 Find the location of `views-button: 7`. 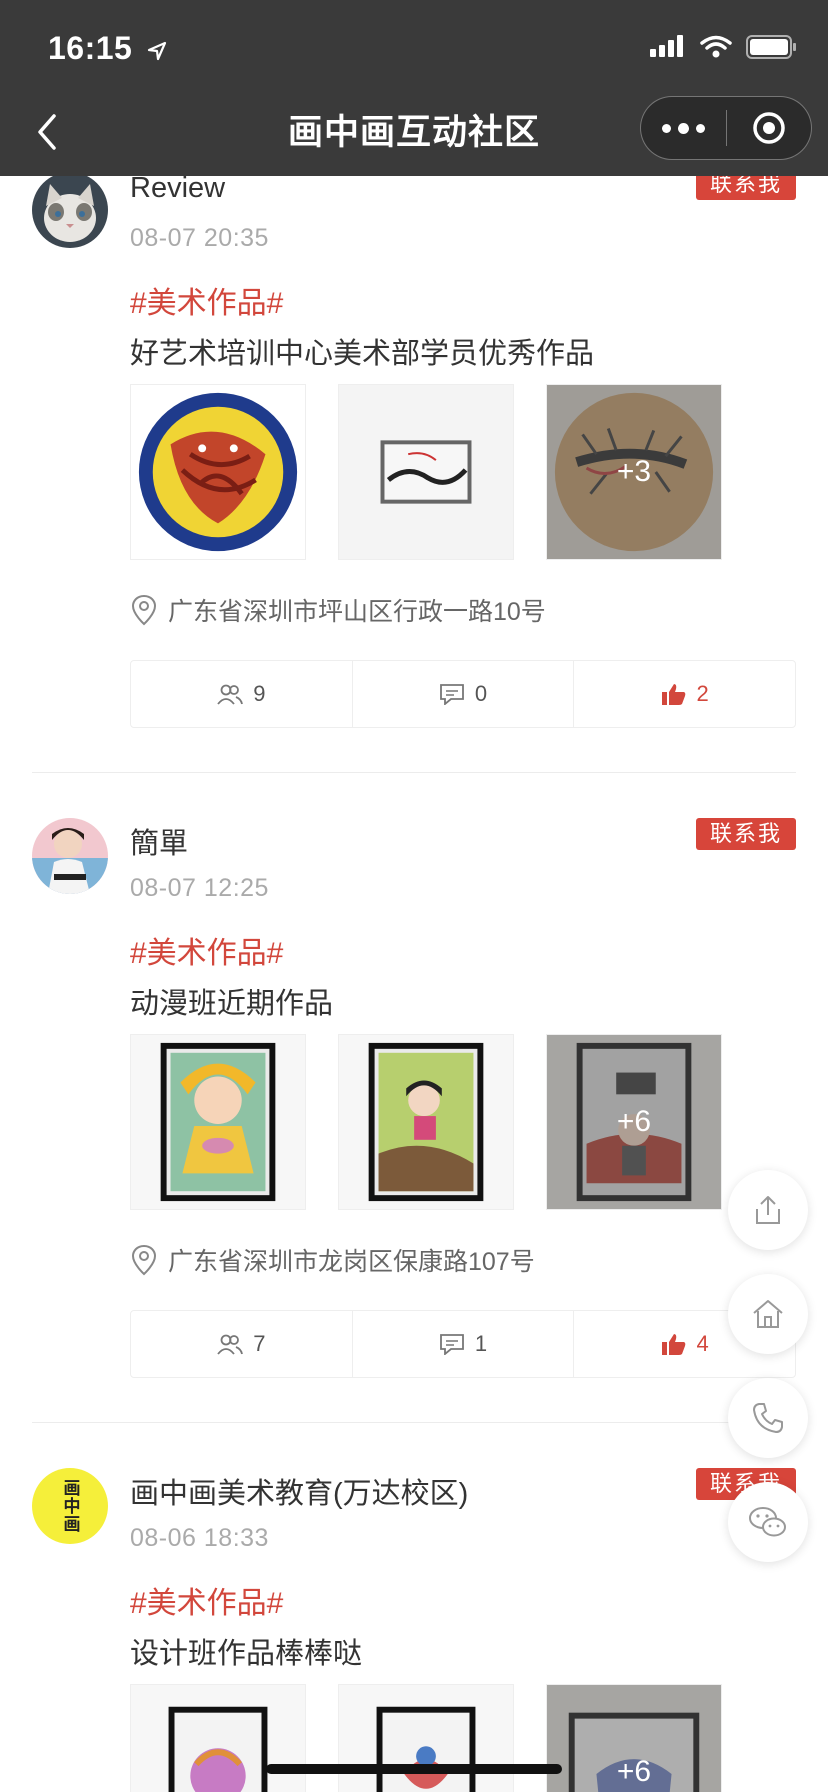

views-button: 7 is located at coordinates (242, 1344).